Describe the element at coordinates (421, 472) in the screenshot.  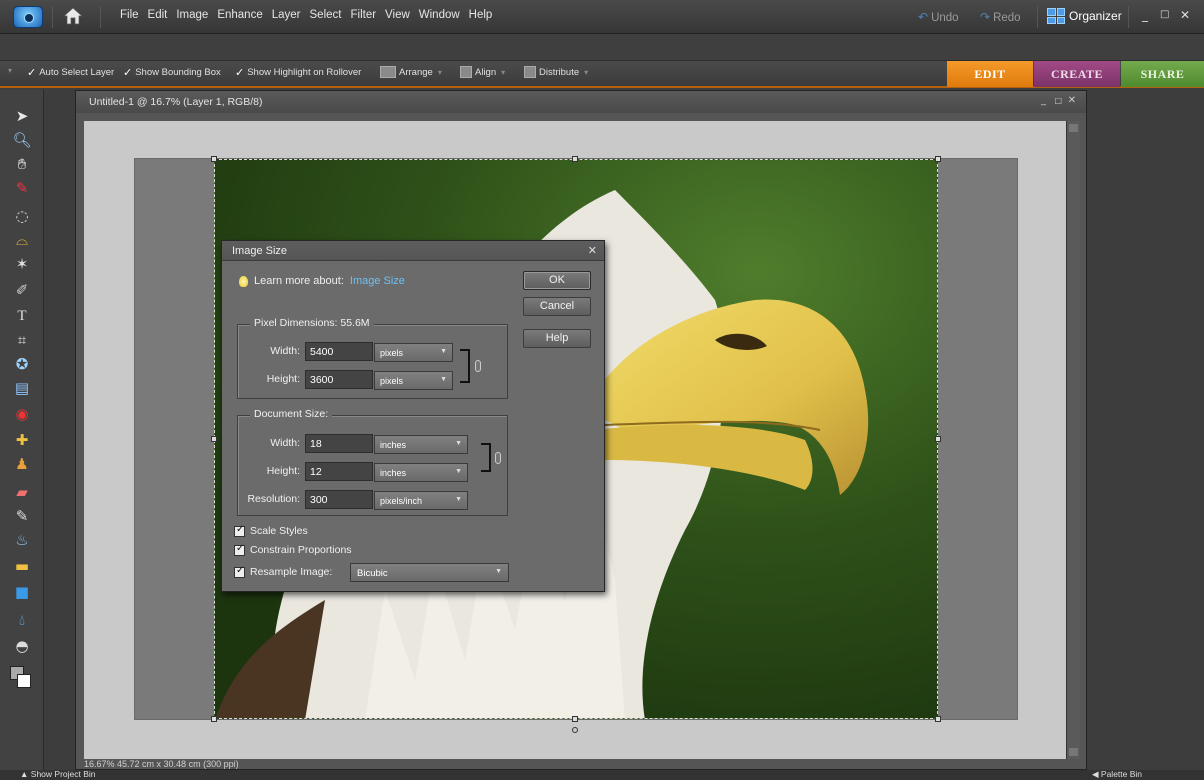
I see `doc-height-unit-select: inches ▼` at that location.